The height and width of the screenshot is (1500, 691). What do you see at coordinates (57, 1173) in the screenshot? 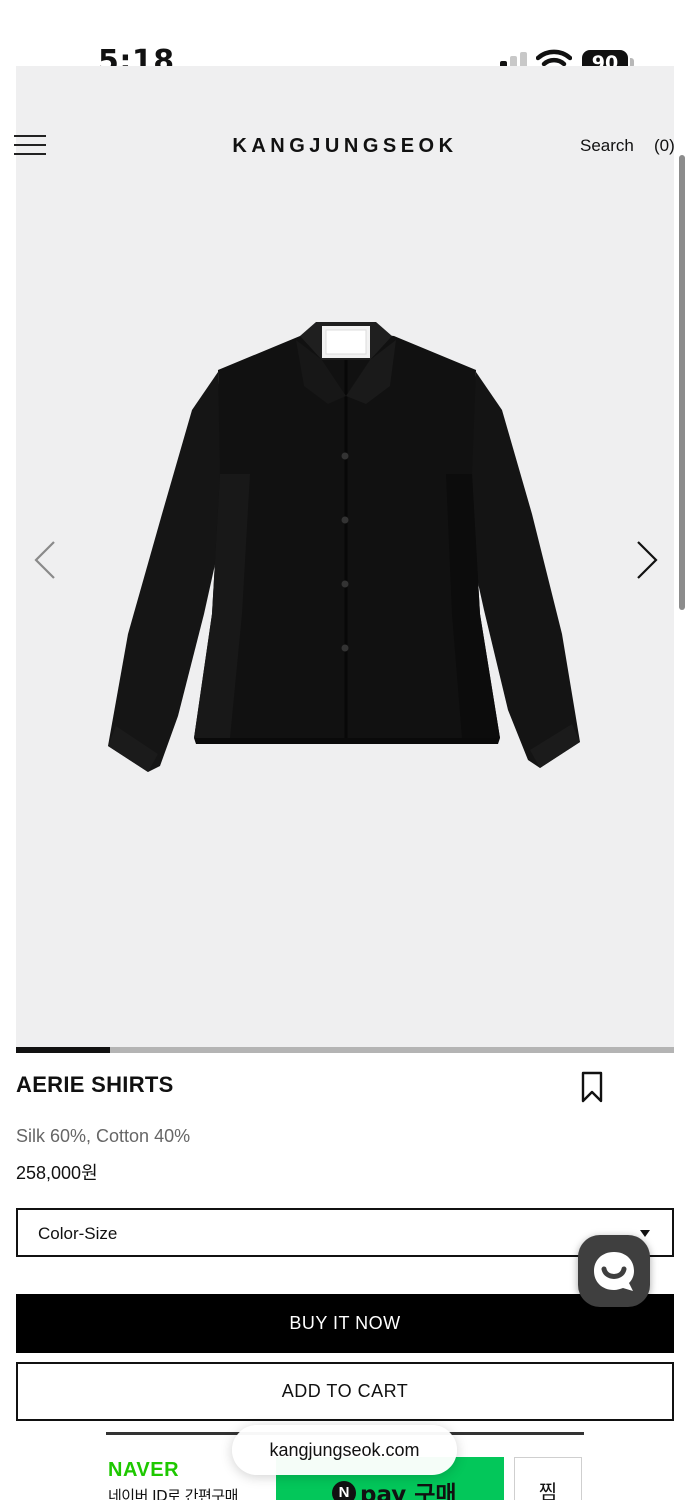
I see `product-price: 258,000원` at bounding box center [57, 1173].